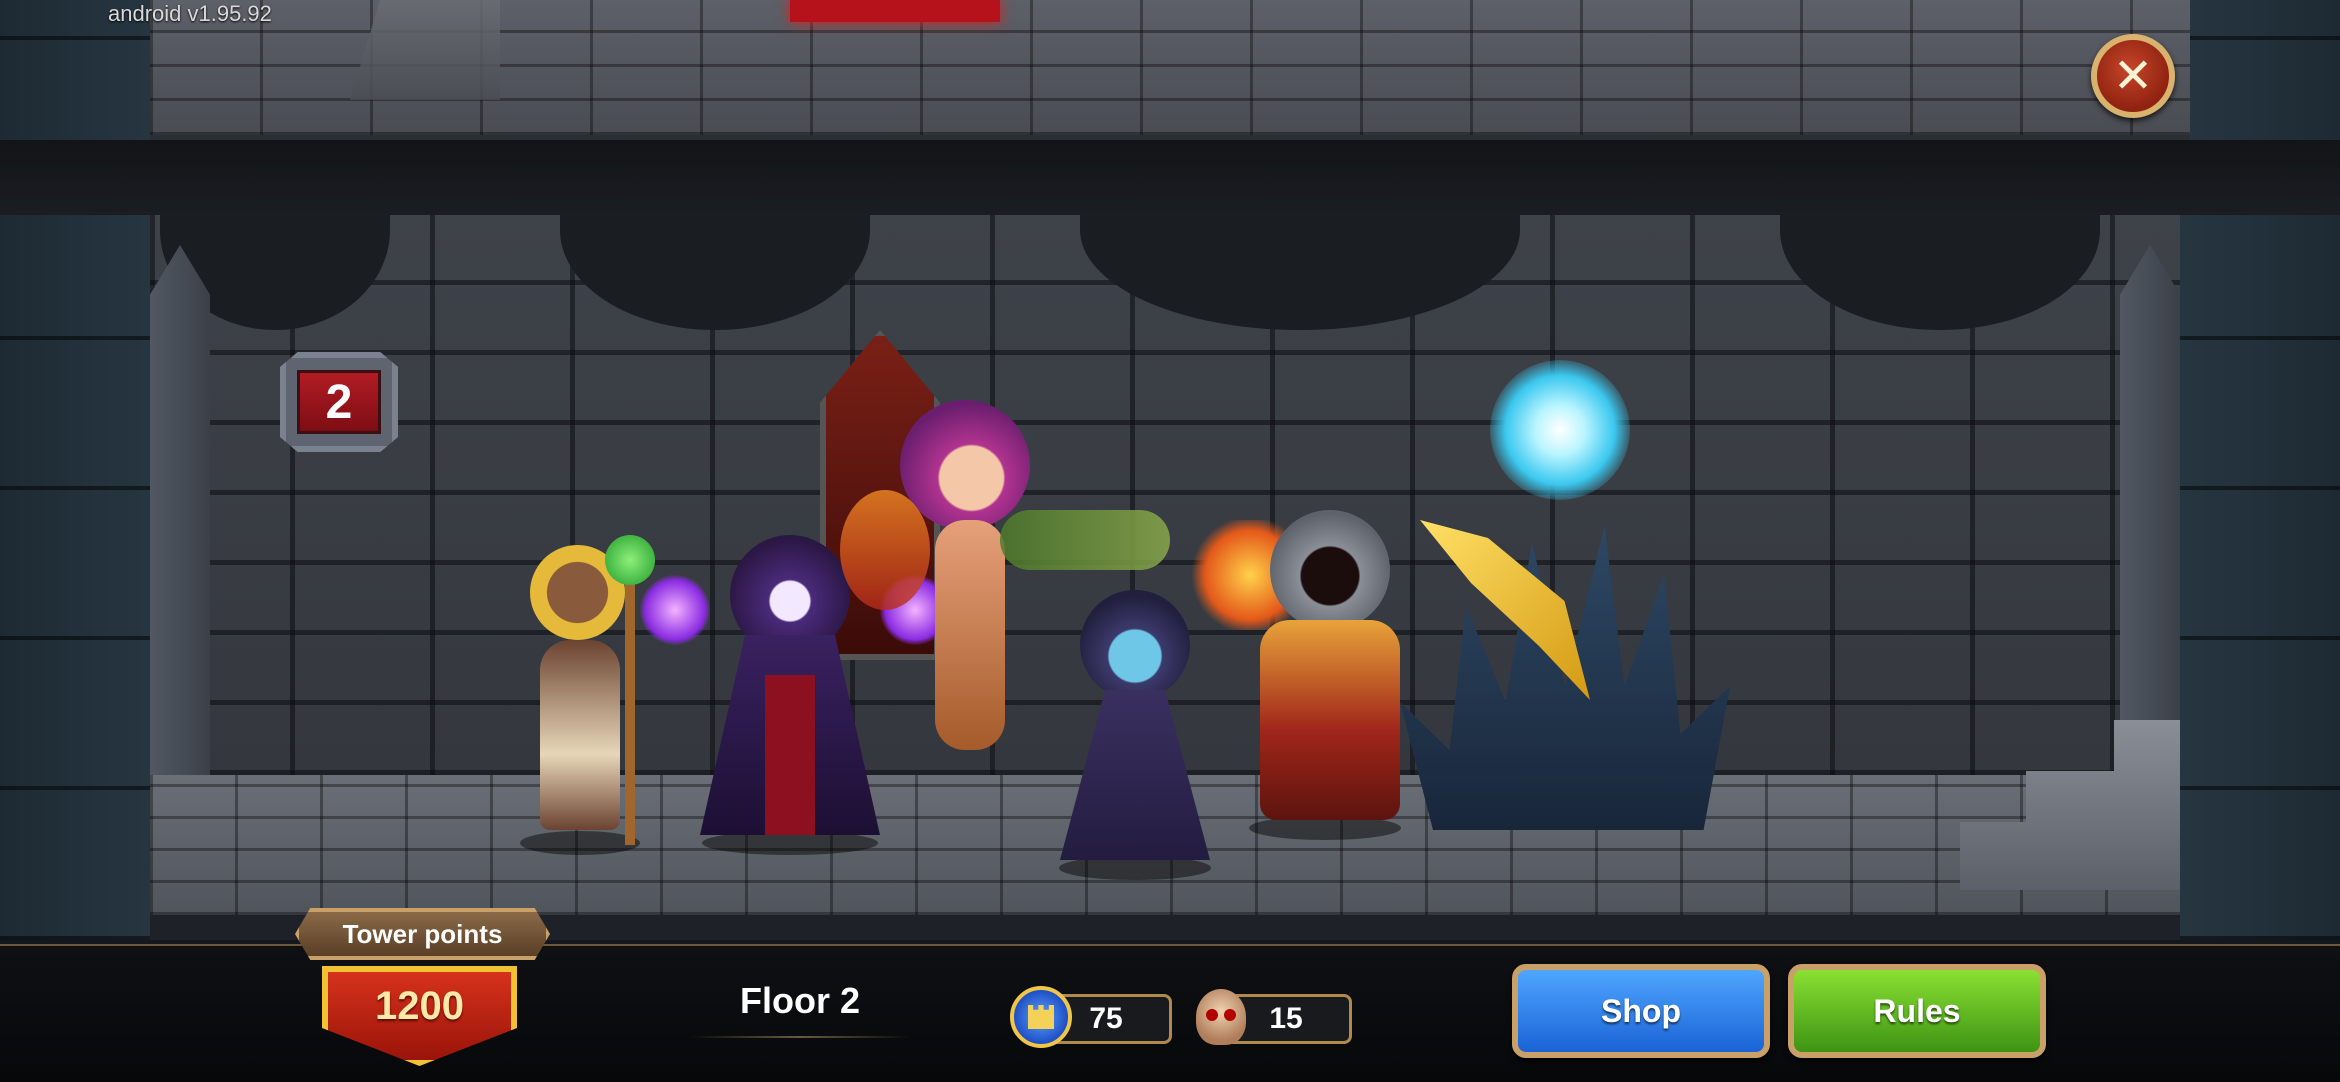 The image size is (2340, 1082). I want to click on close-icon: ✕, so click(2133, 76).